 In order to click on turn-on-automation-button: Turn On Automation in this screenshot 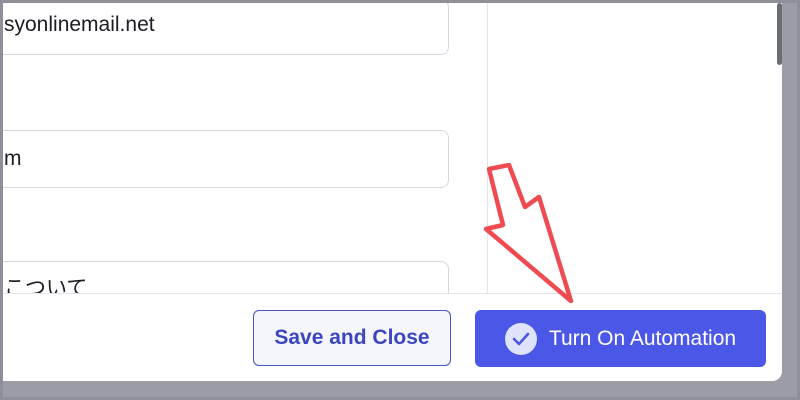, I will do `click(620, 338)`.